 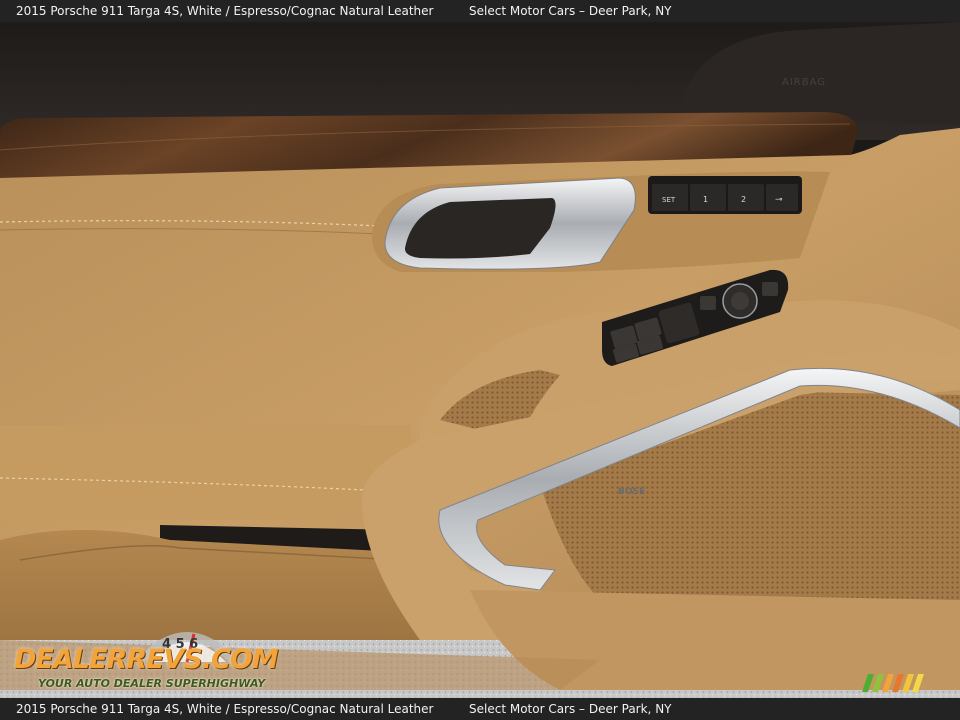 What do you see at coordinates (743, 199) in the screenshot?
I see `memory-2-label: 2` at bounding box center [743, 199].